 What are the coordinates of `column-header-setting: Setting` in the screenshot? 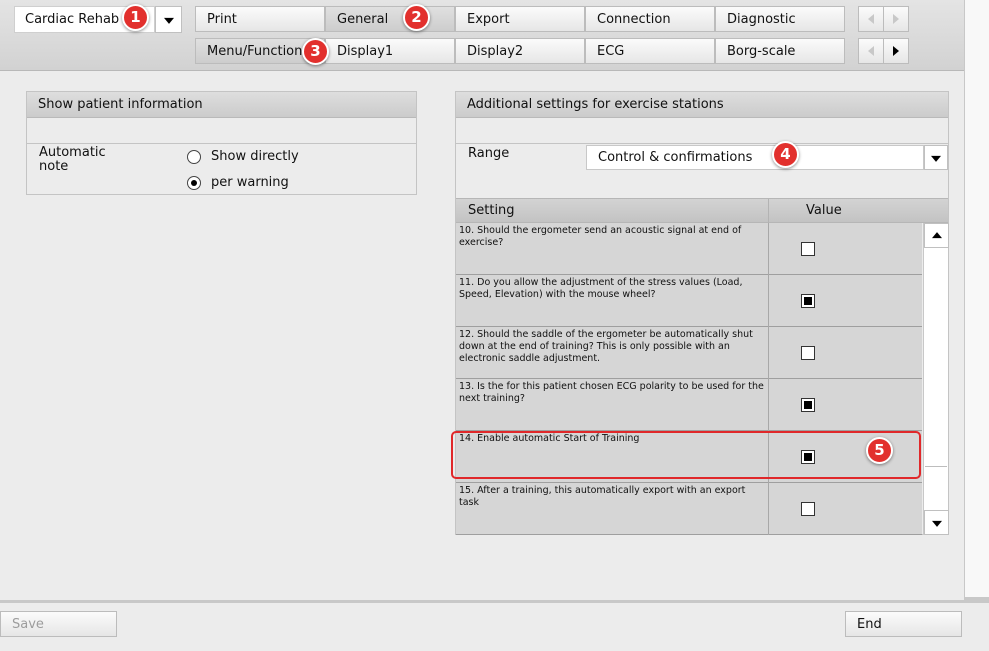 It's located at (491, 210).